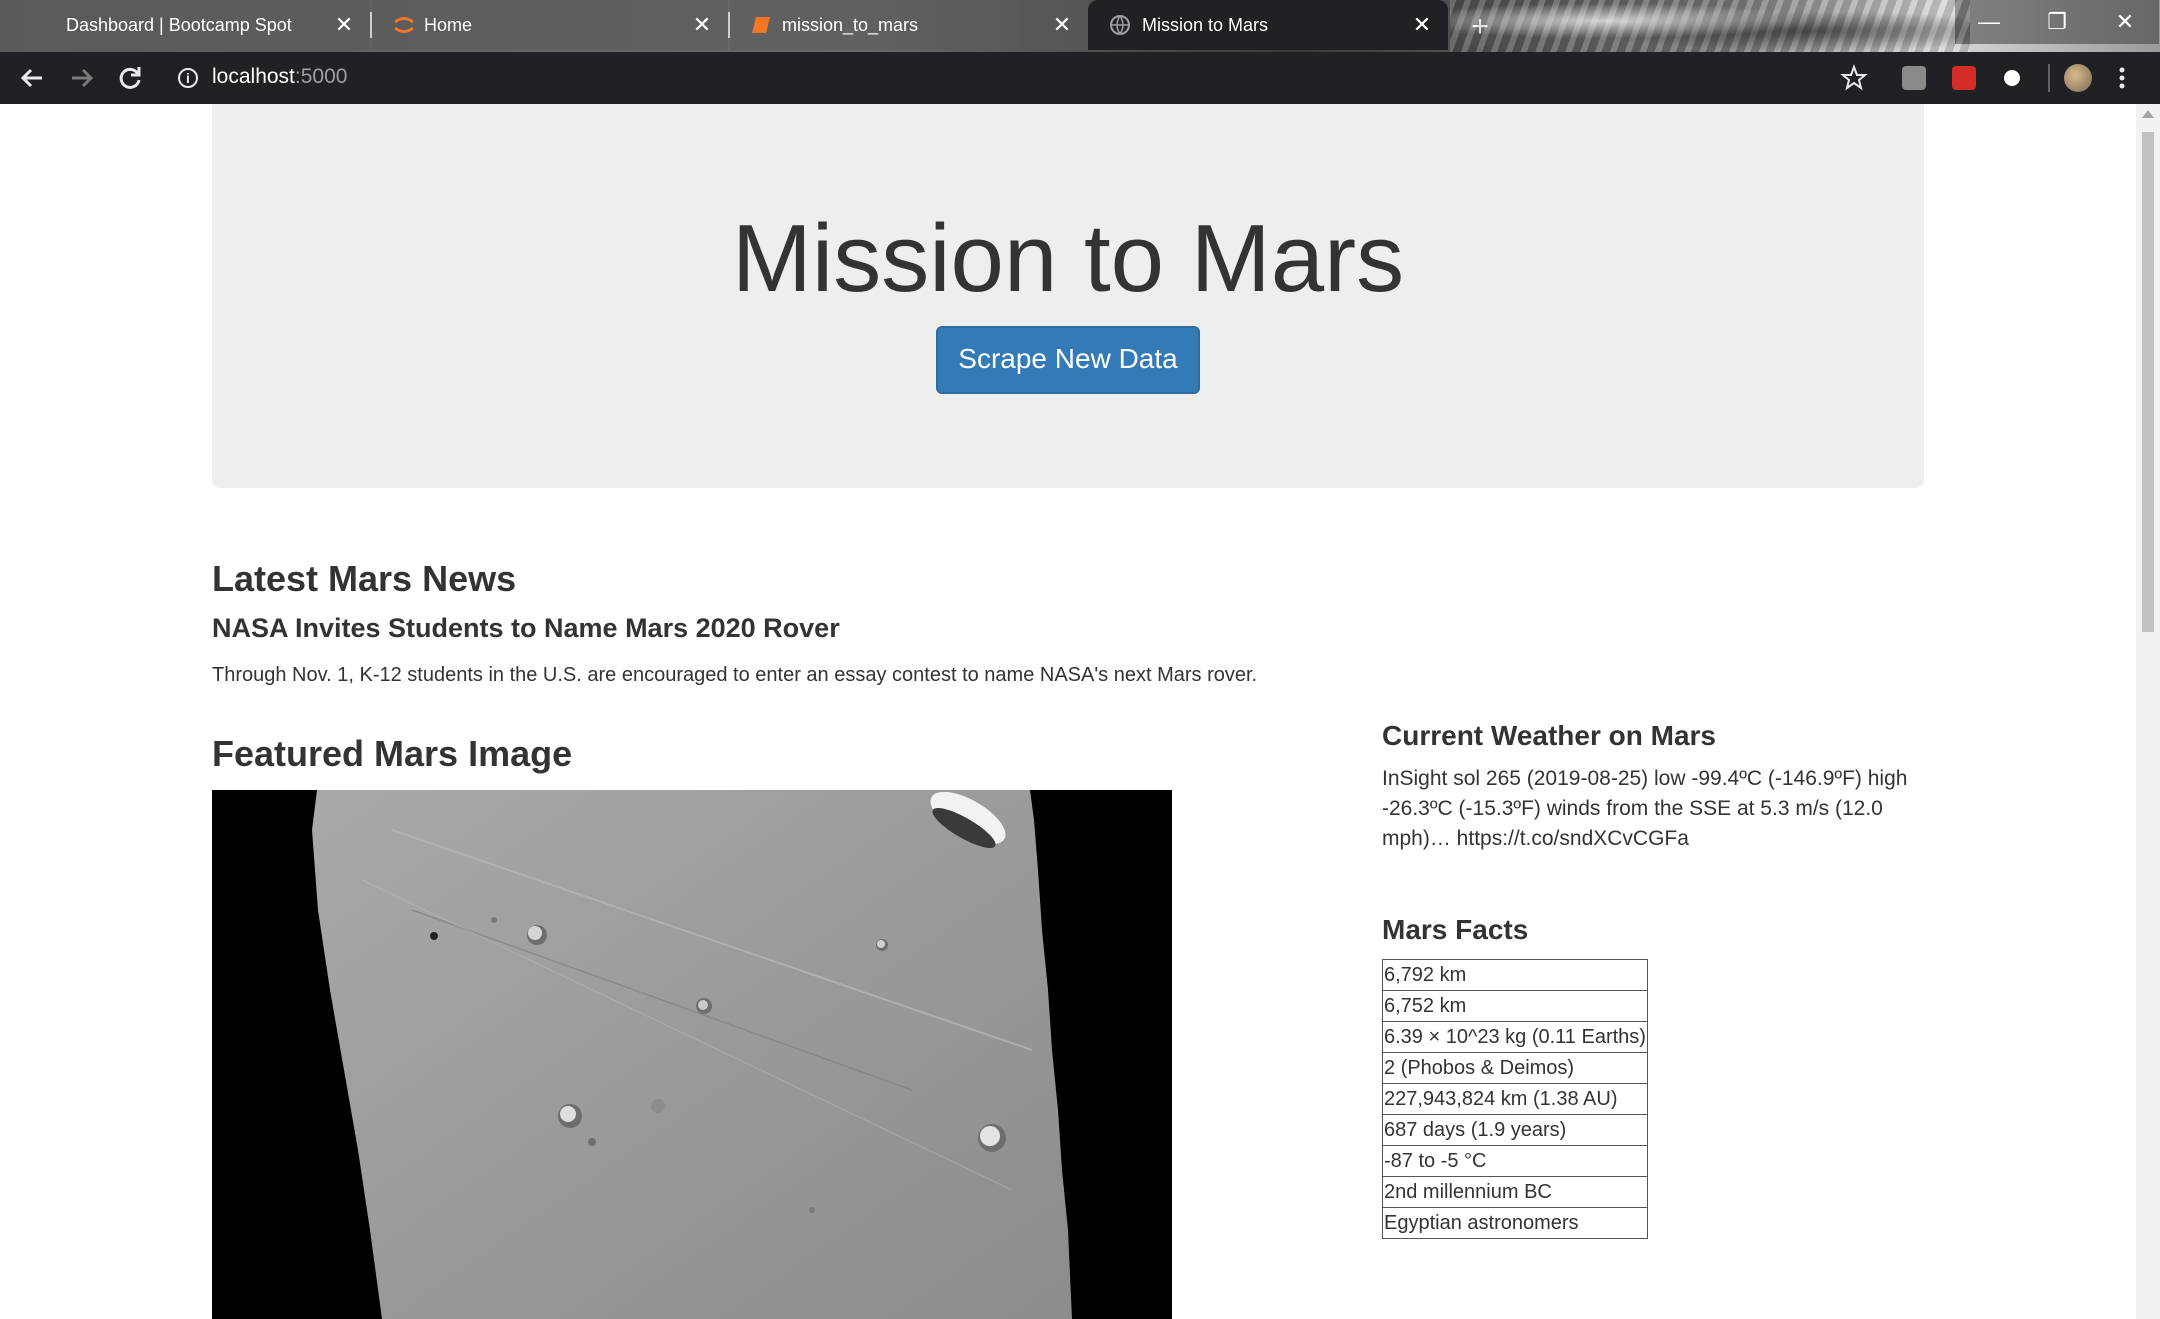 The width and height of the screenshot is (2160, 1319). I want to click on table-cell: -87 to -5 °C, so click(1515, 1161).